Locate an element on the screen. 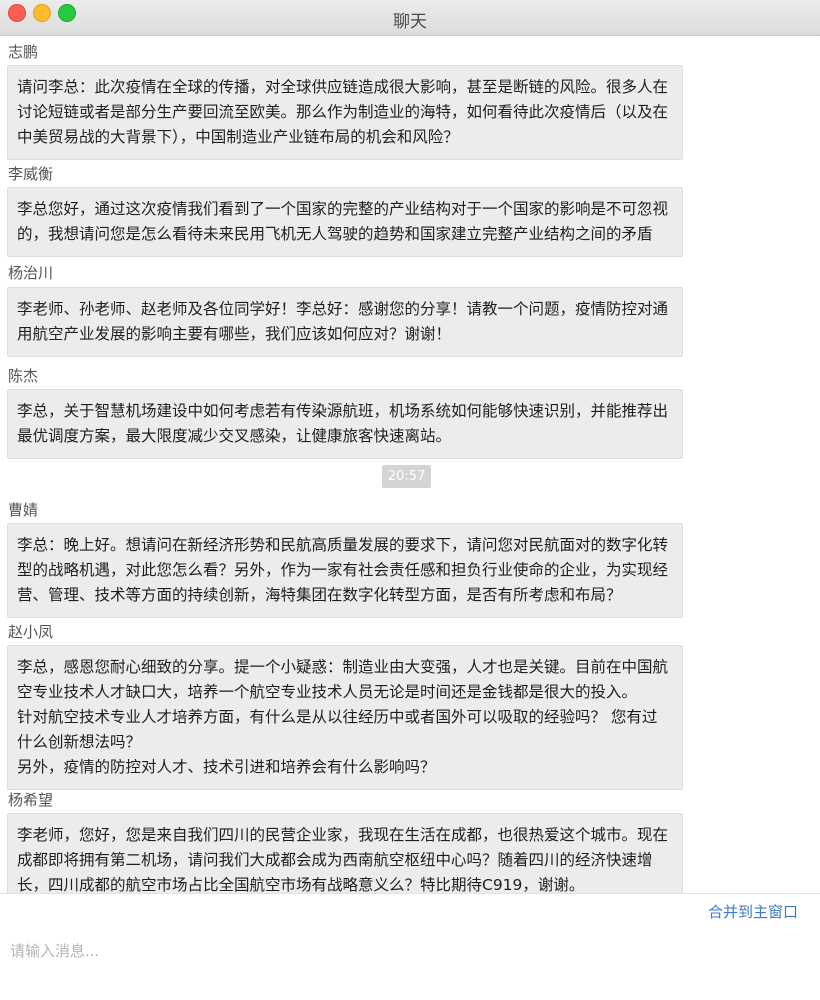 The width and height of the screenshot is (820, 1000). message-sender: 陈杰 is located at coordinates (23, 376).